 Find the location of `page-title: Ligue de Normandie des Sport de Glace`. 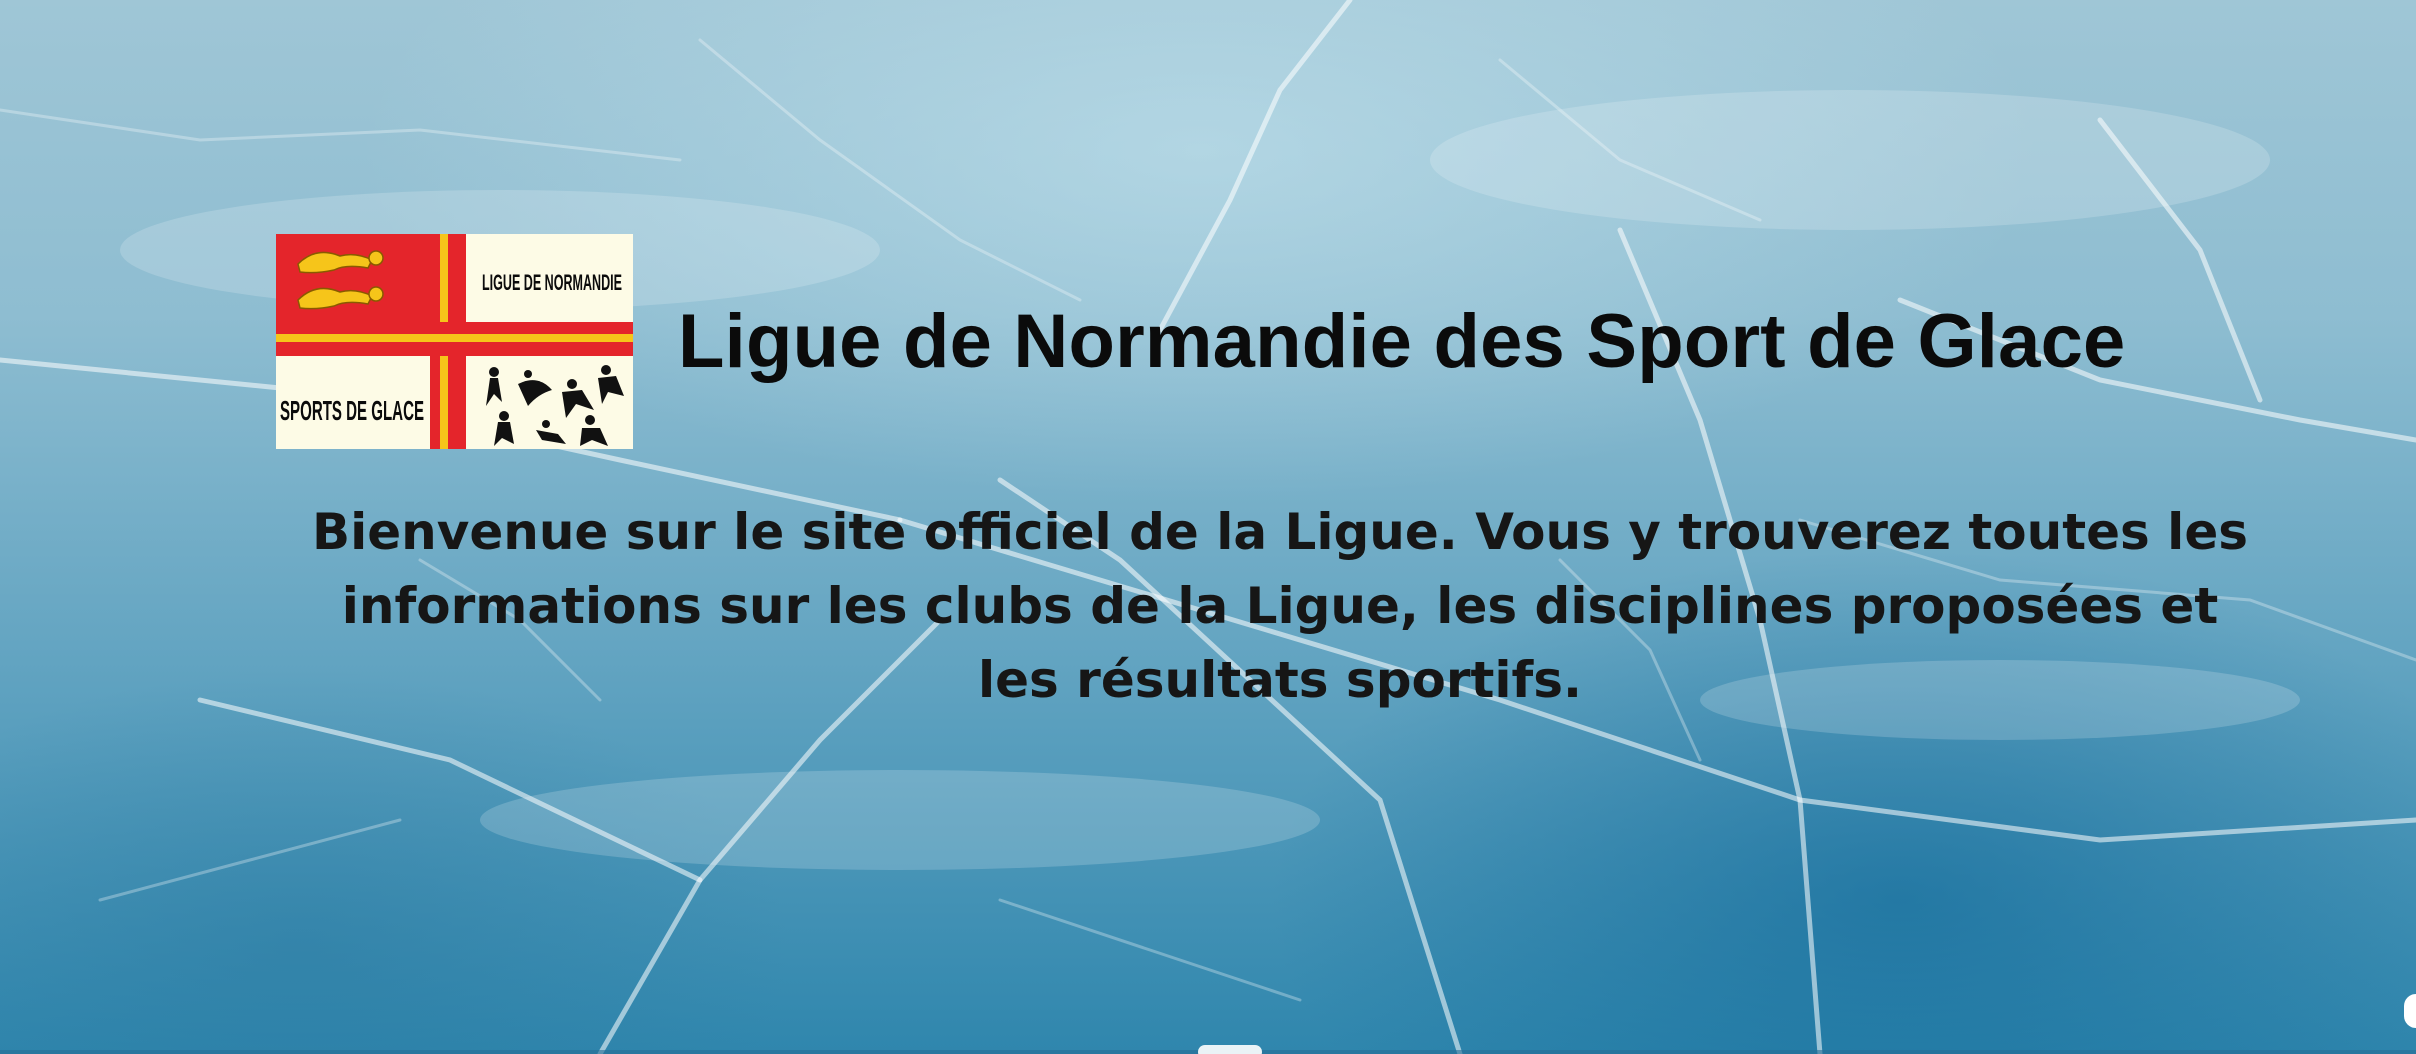

page-title: Ligue de Normandie des Sport de Glace is located at coordinates (1402, 341).